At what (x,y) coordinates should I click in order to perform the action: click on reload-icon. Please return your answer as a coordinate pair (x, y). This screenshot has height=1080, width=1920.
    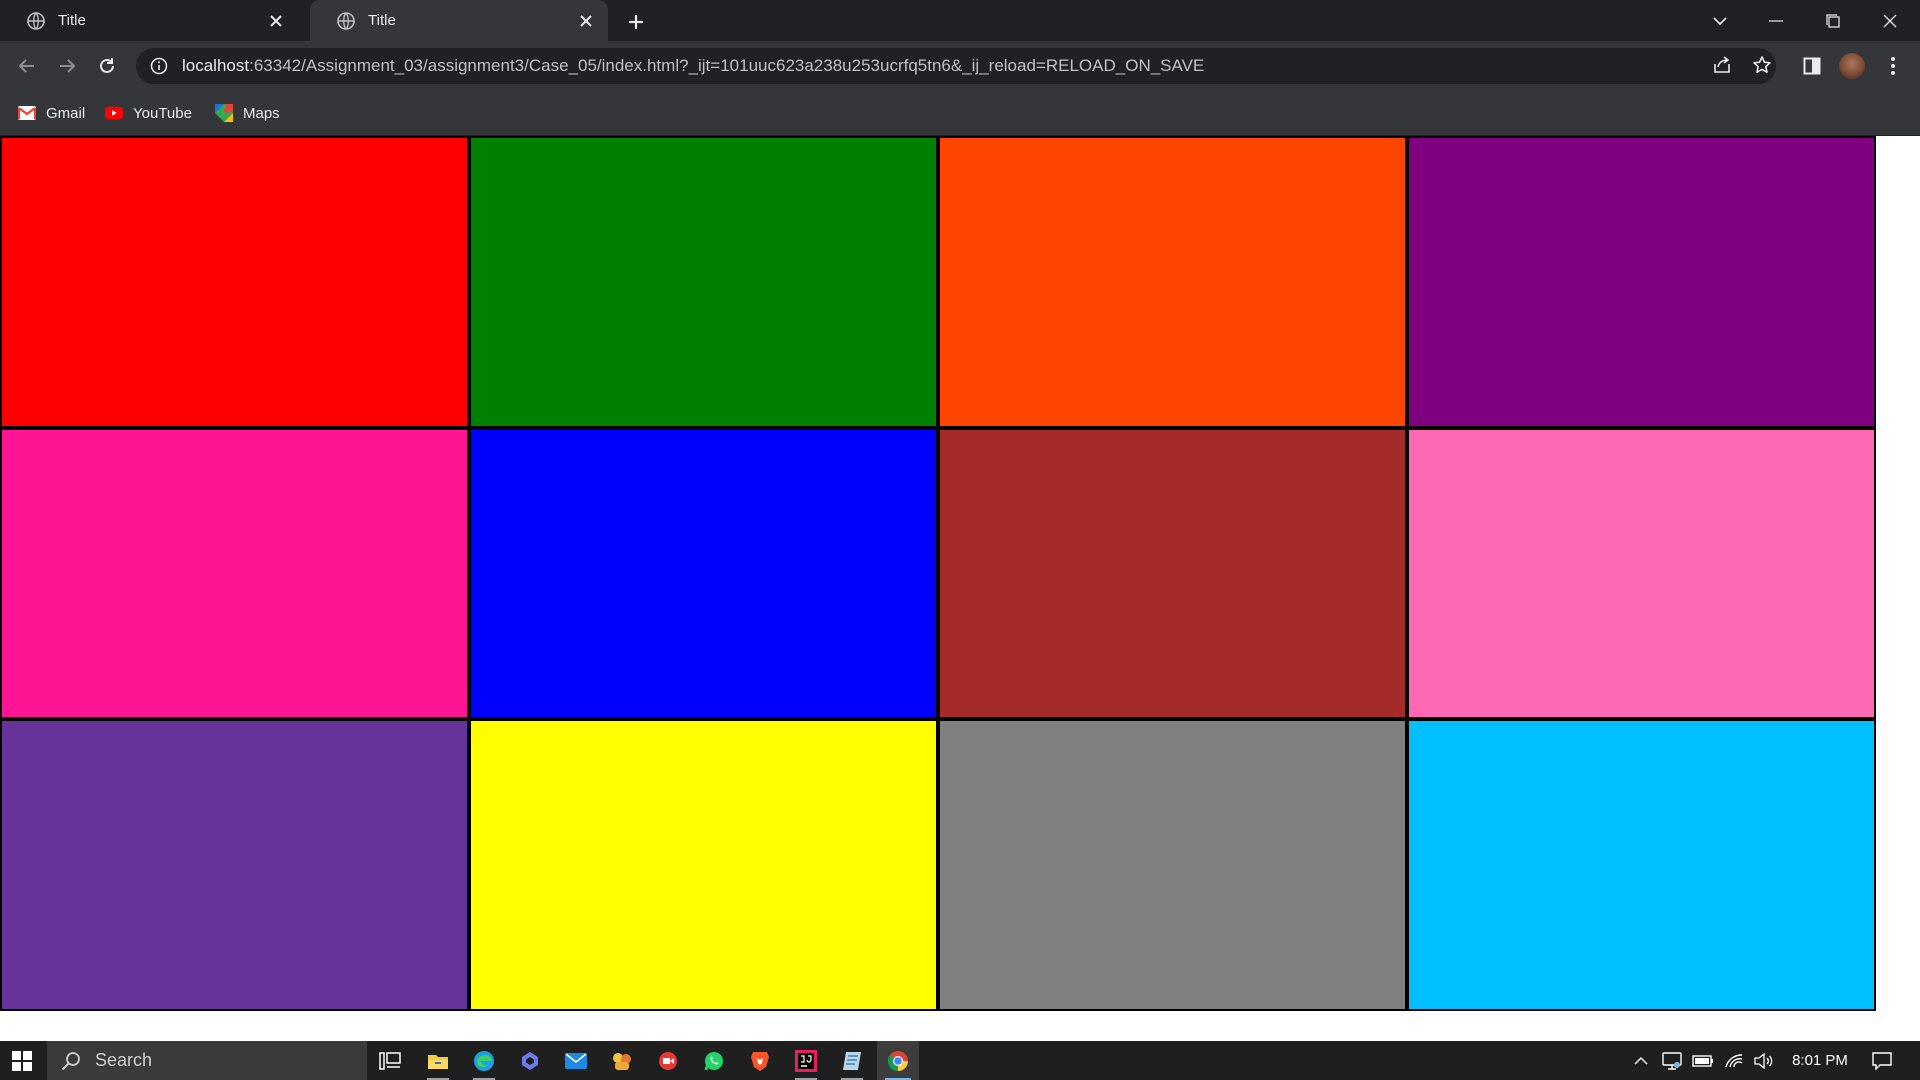
    Looking at the image, I should click on (107, 65).